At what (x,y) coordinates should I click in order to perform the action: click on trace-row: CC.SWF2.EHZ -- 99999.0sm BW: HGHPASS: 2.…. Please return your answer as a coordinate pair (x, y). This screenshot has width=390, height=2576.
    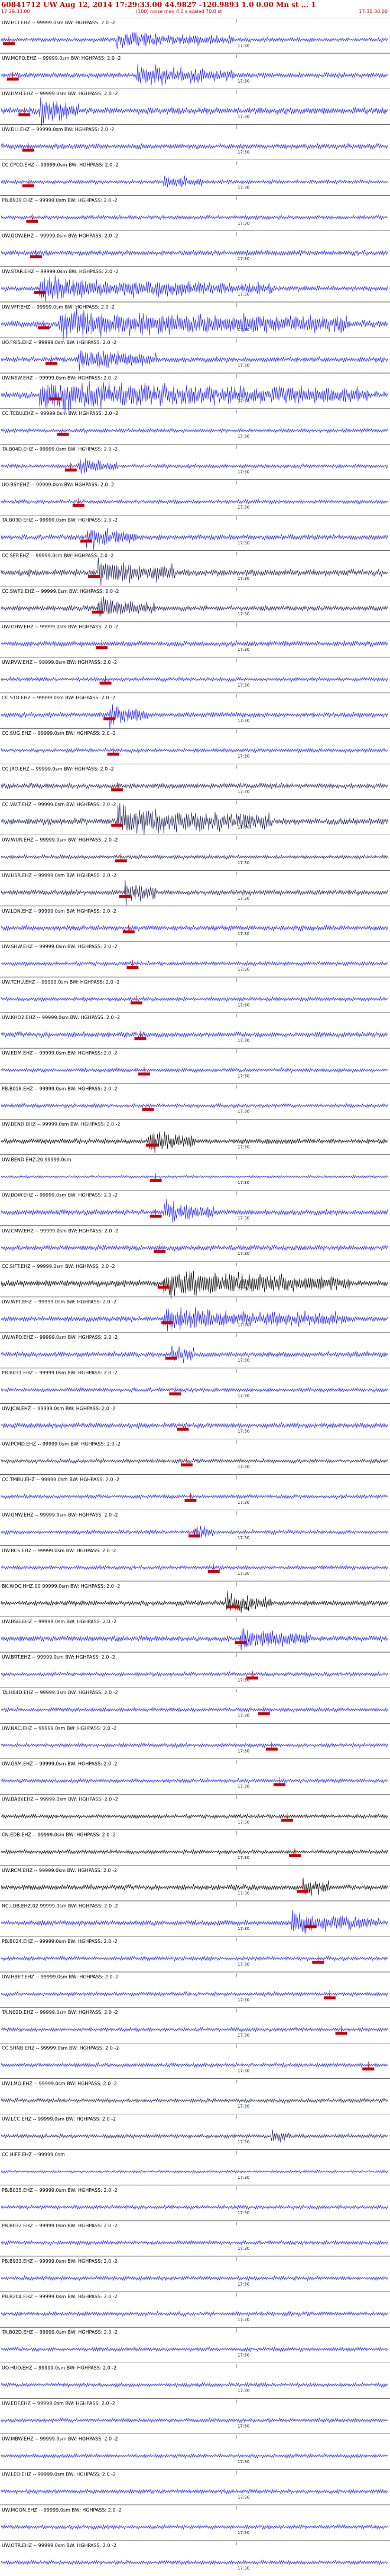
    Looking at the image, I should click on (195, 601).